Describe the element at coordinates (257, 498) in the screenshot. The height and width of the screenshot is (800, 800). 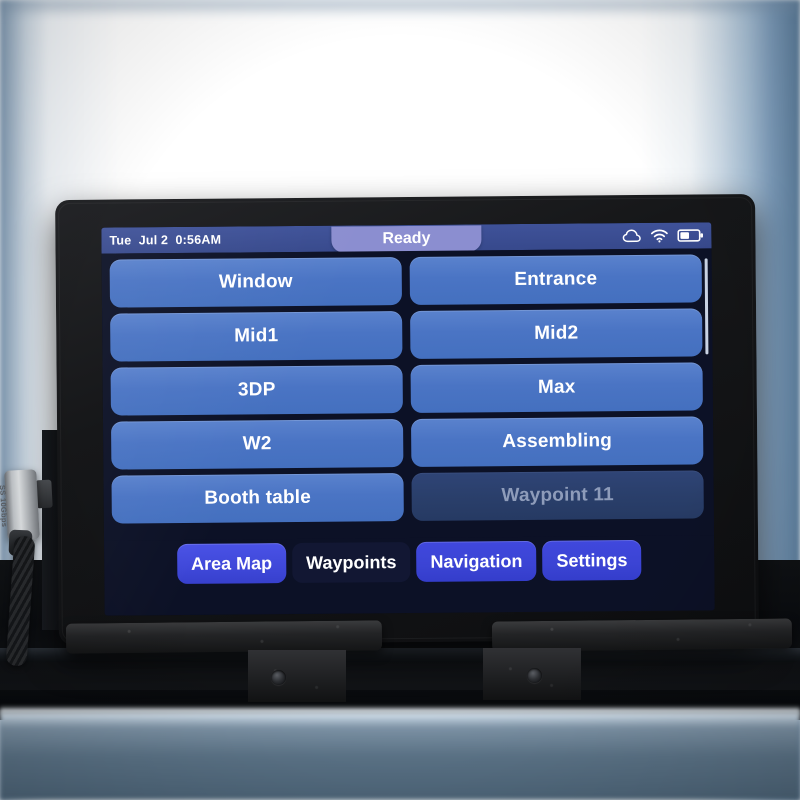
I see `waypoint-button-booth-table: Booth table` at that location.